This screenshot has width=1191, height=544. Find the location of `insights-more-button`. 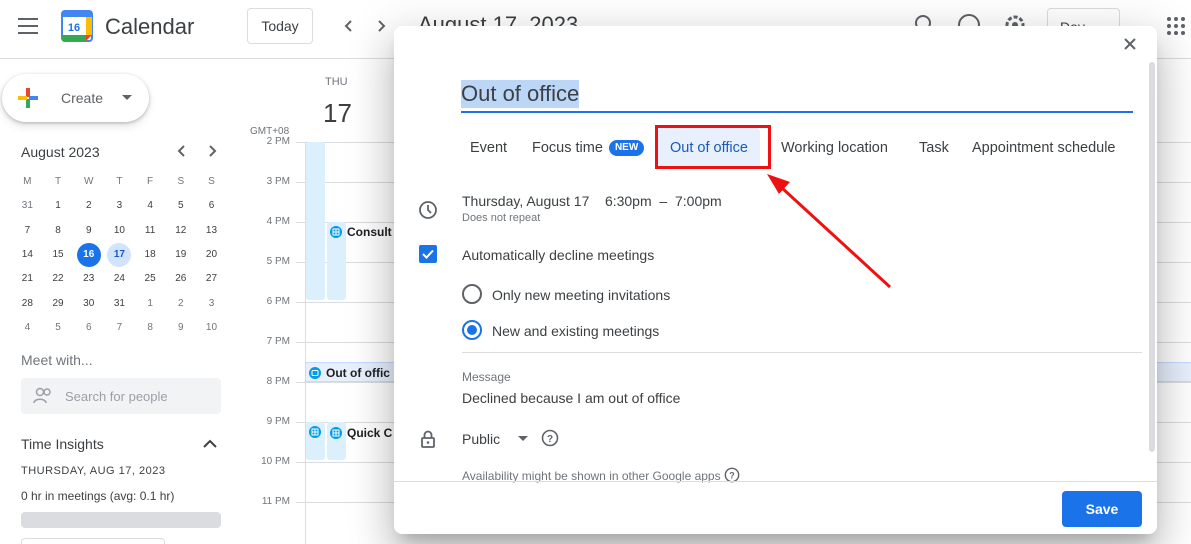

insights-more-button is located at coordinates (93, 541).